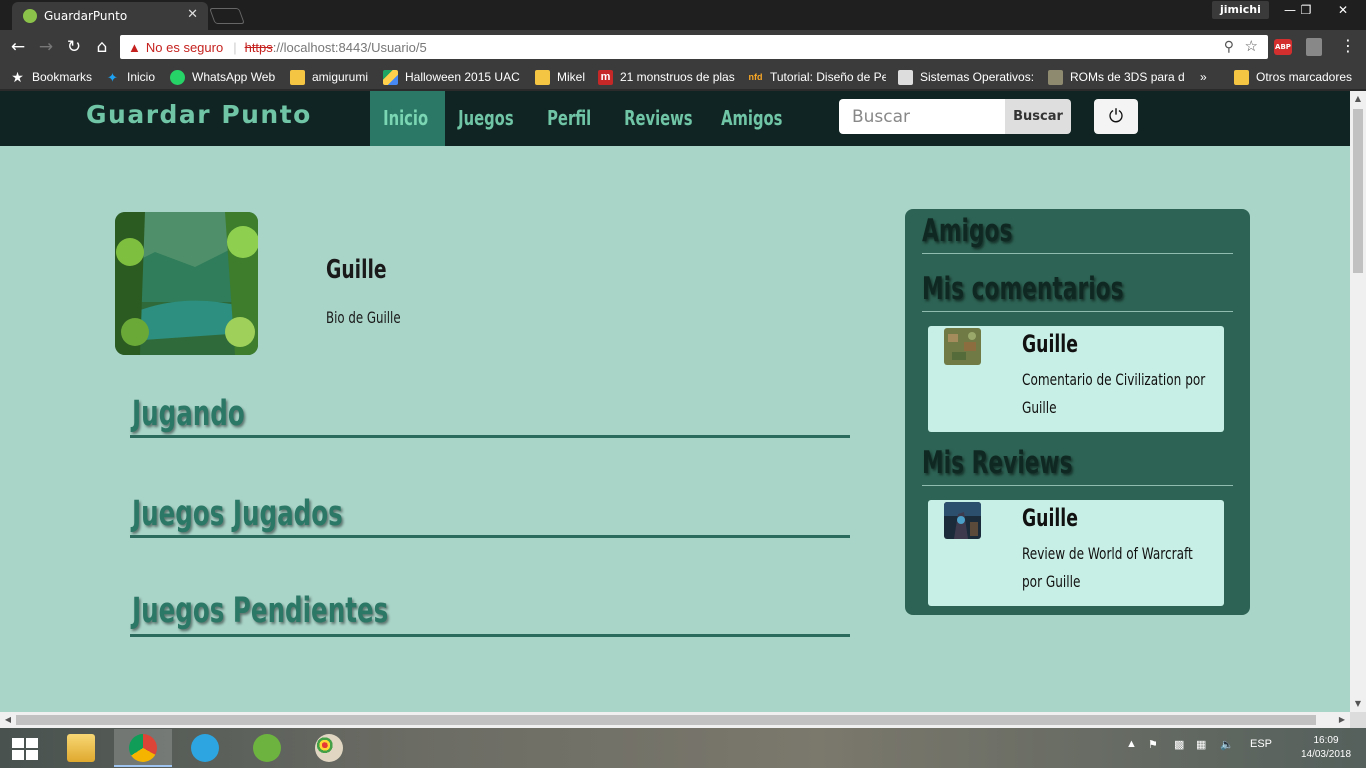  I want to click on windows-start-icon, so click(25, 749).